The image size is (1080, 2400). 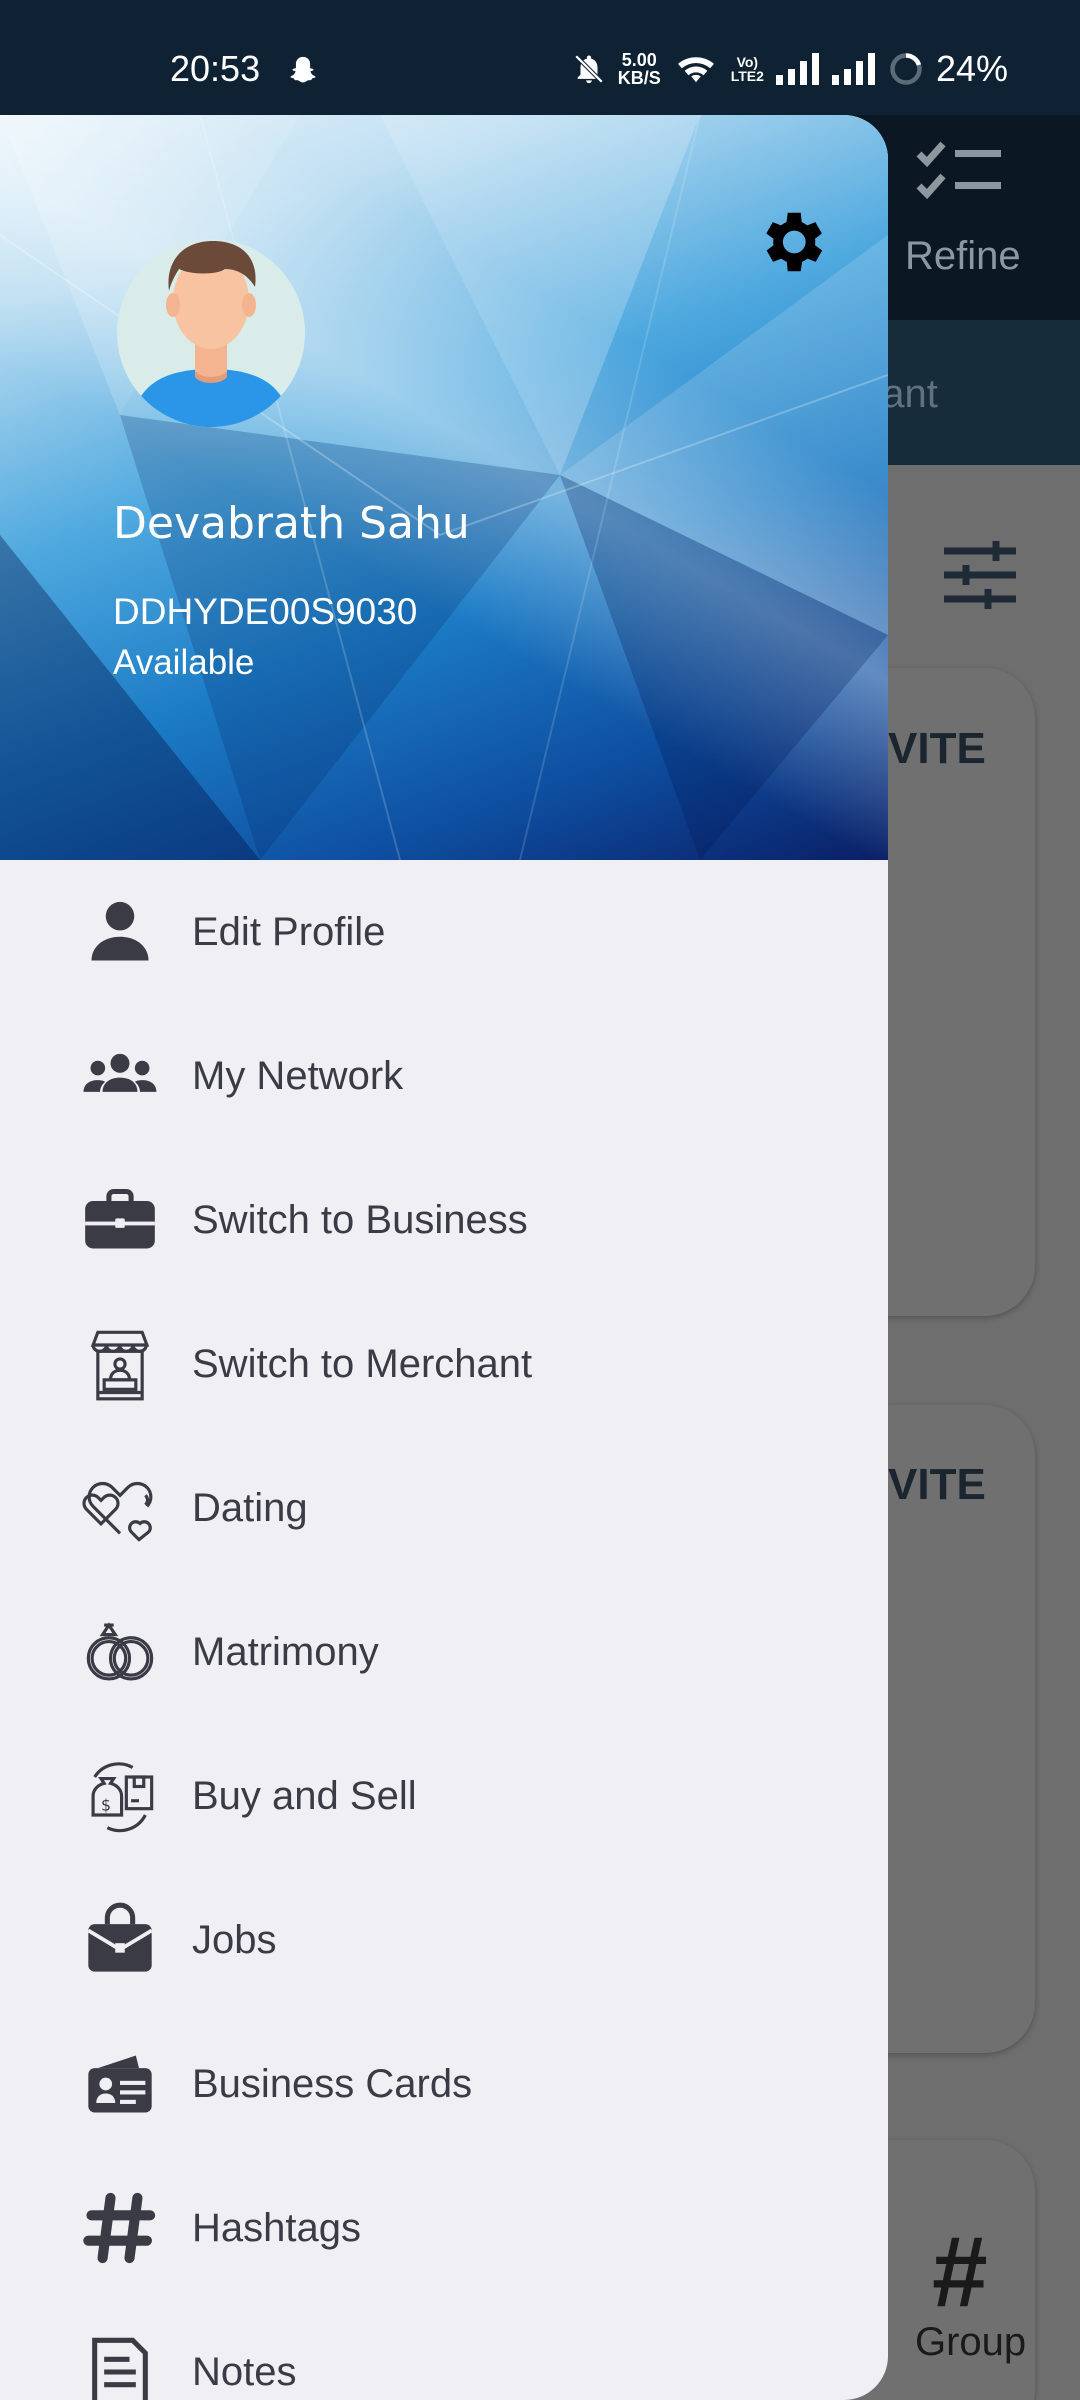 I want to click on user-id: DDHYDE00S9030, so click(x=265, y=611).